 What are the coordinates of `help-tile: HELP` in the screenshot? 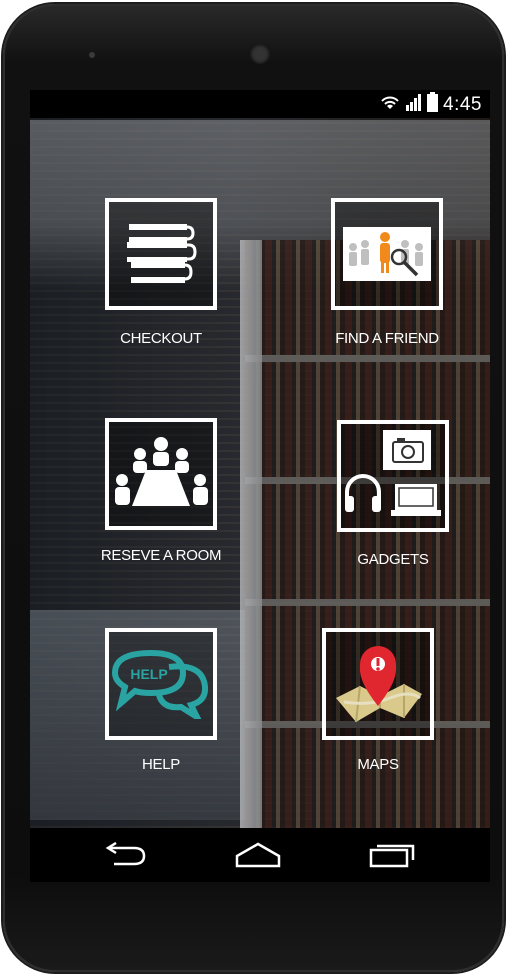 It's located at (161, 684).